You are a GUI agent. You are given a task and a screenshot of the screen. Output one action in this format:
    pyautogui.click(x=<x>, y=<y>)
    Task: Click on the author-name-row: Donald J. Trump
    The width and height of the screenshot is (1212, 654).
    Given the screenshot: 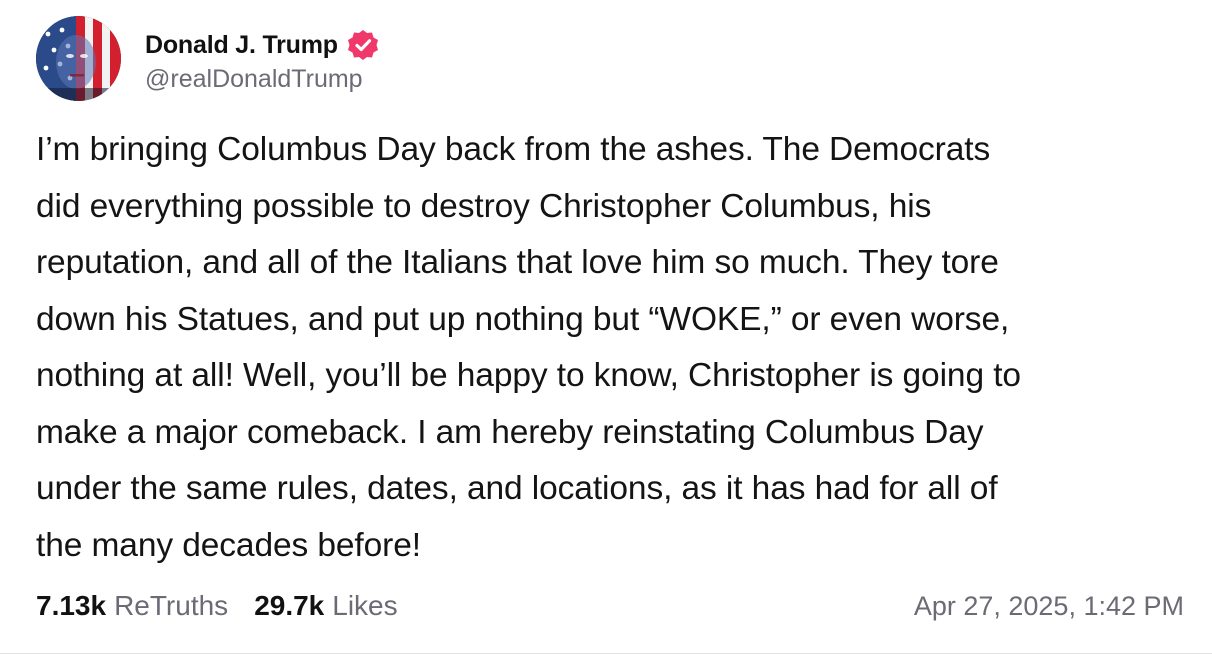 What is the action you would take?
    pyautogui.click(x=262, y=45)
    